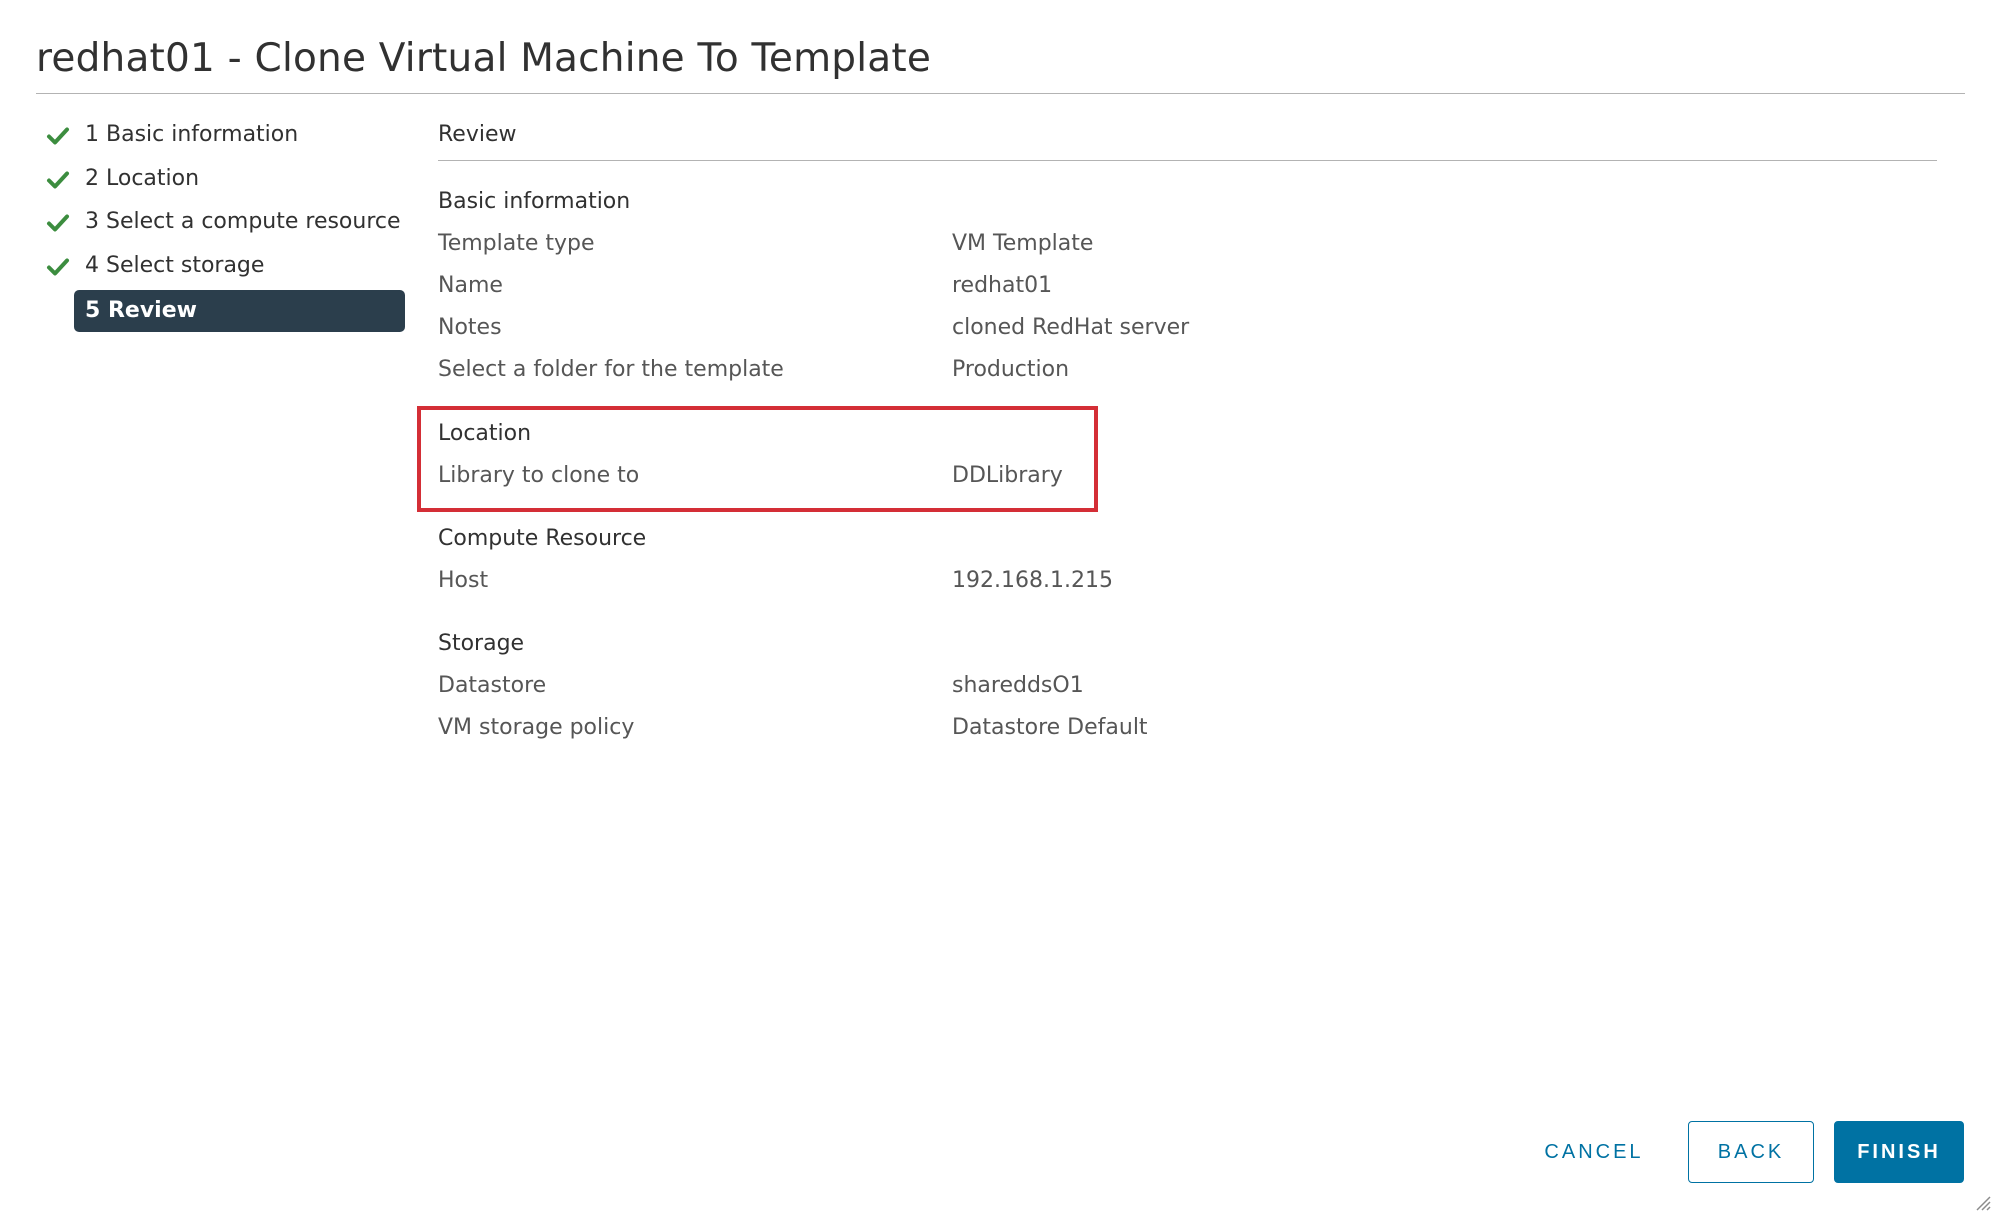 The height and width of the screenshot is (1219, 1999). Describe the element at coordinates (477, 134) in the screenshot. I see `review-heading: Review` at that location.